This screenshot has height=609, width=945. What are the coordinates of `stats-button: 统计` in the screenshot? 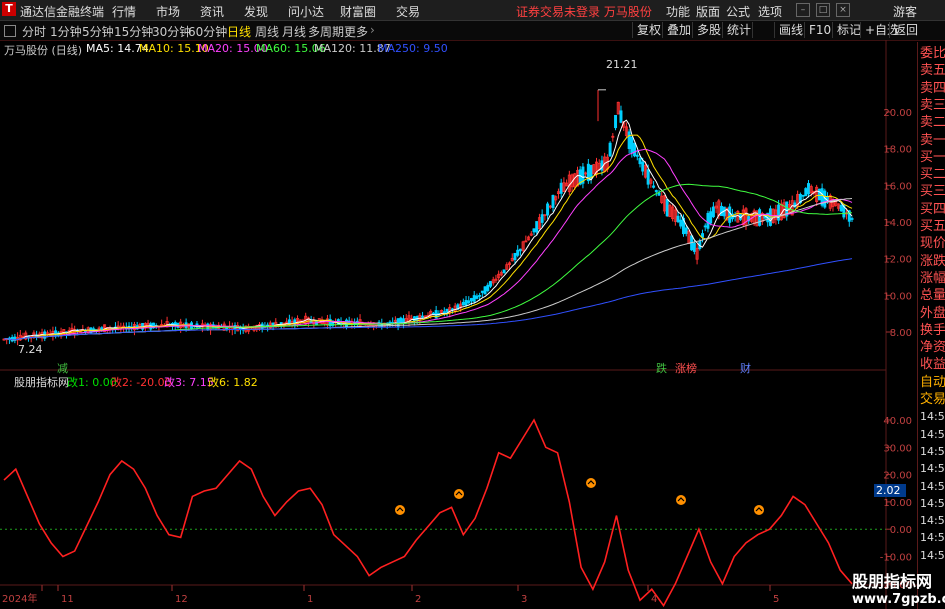 It's located at (738, 30).